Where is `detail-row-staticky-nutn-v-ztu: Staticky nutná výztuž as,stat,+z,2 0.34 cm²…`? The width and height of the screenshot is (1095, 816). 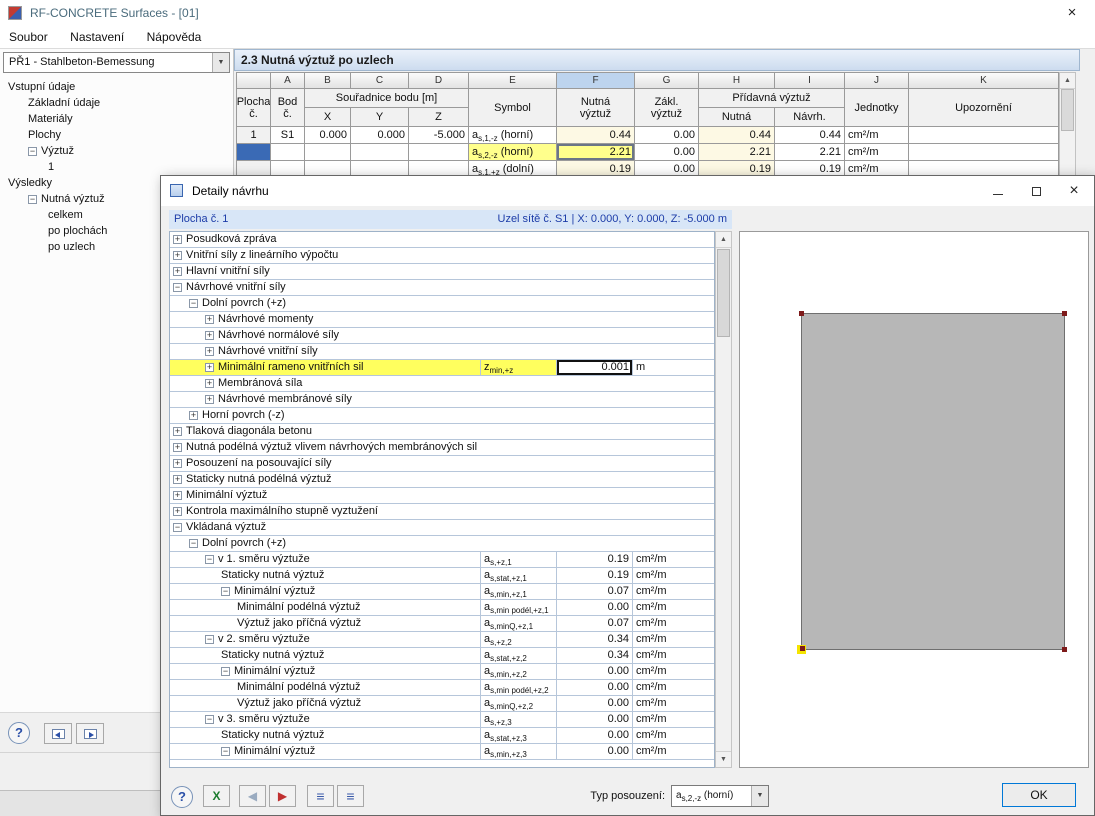 detail-row-staticky-nutn-v-ztu: Staticky nutná výztuž as,stat,+z,2 0.34 cm²… is located at coordinates (442, 656).